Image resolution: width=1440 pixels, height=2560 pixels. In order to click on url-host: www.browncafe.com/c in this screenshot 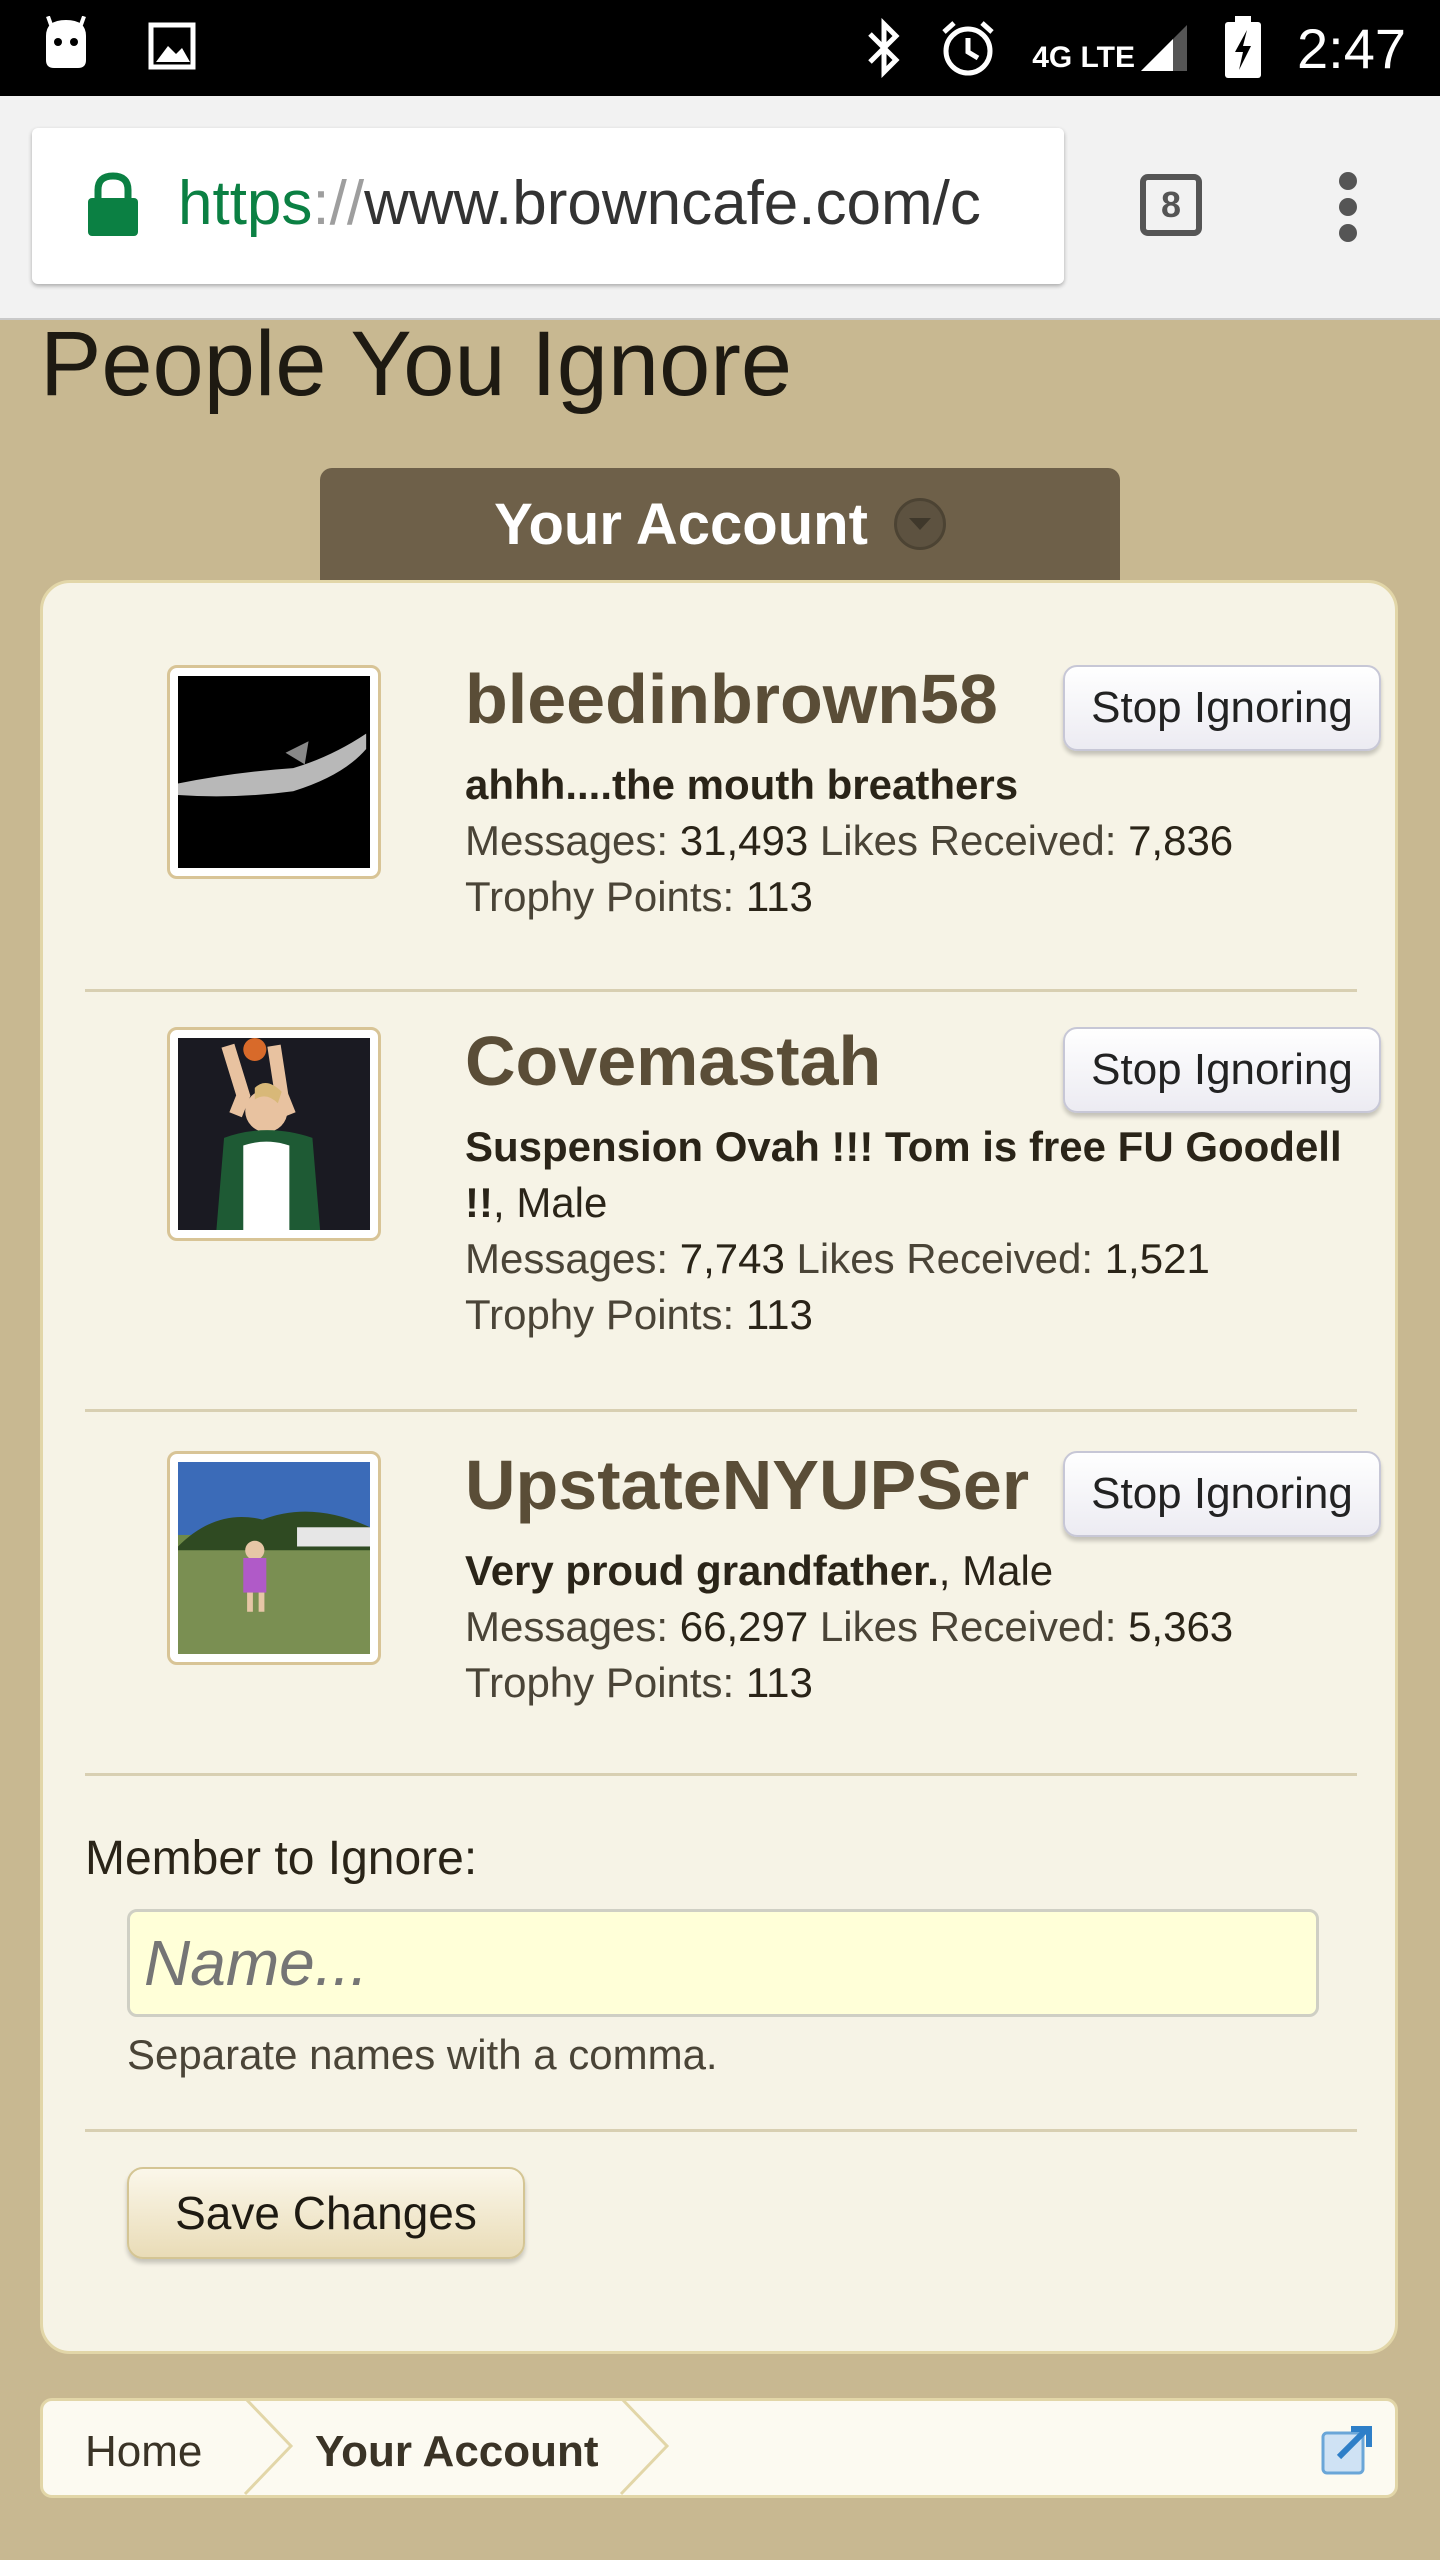, I will do `click(672, 203)`.